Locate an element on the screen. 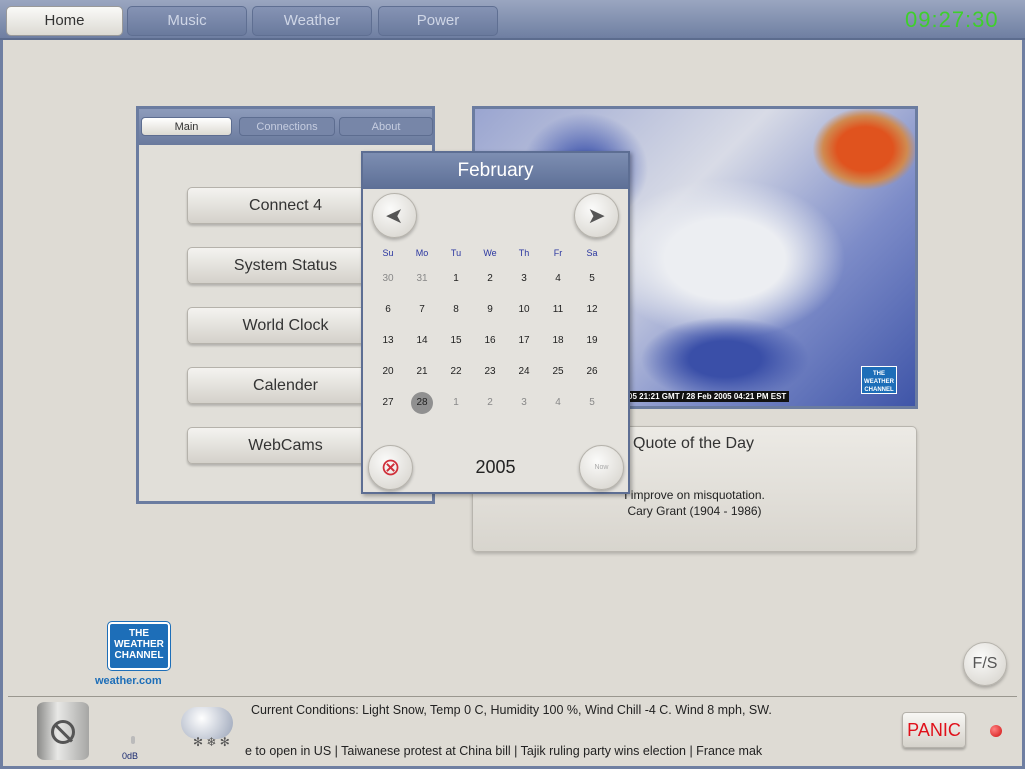 The height and width of the screenshot is (769, 1025). snow-cloud-icon: ✻ ❄ ✻ is located at coordinates (207, 728).